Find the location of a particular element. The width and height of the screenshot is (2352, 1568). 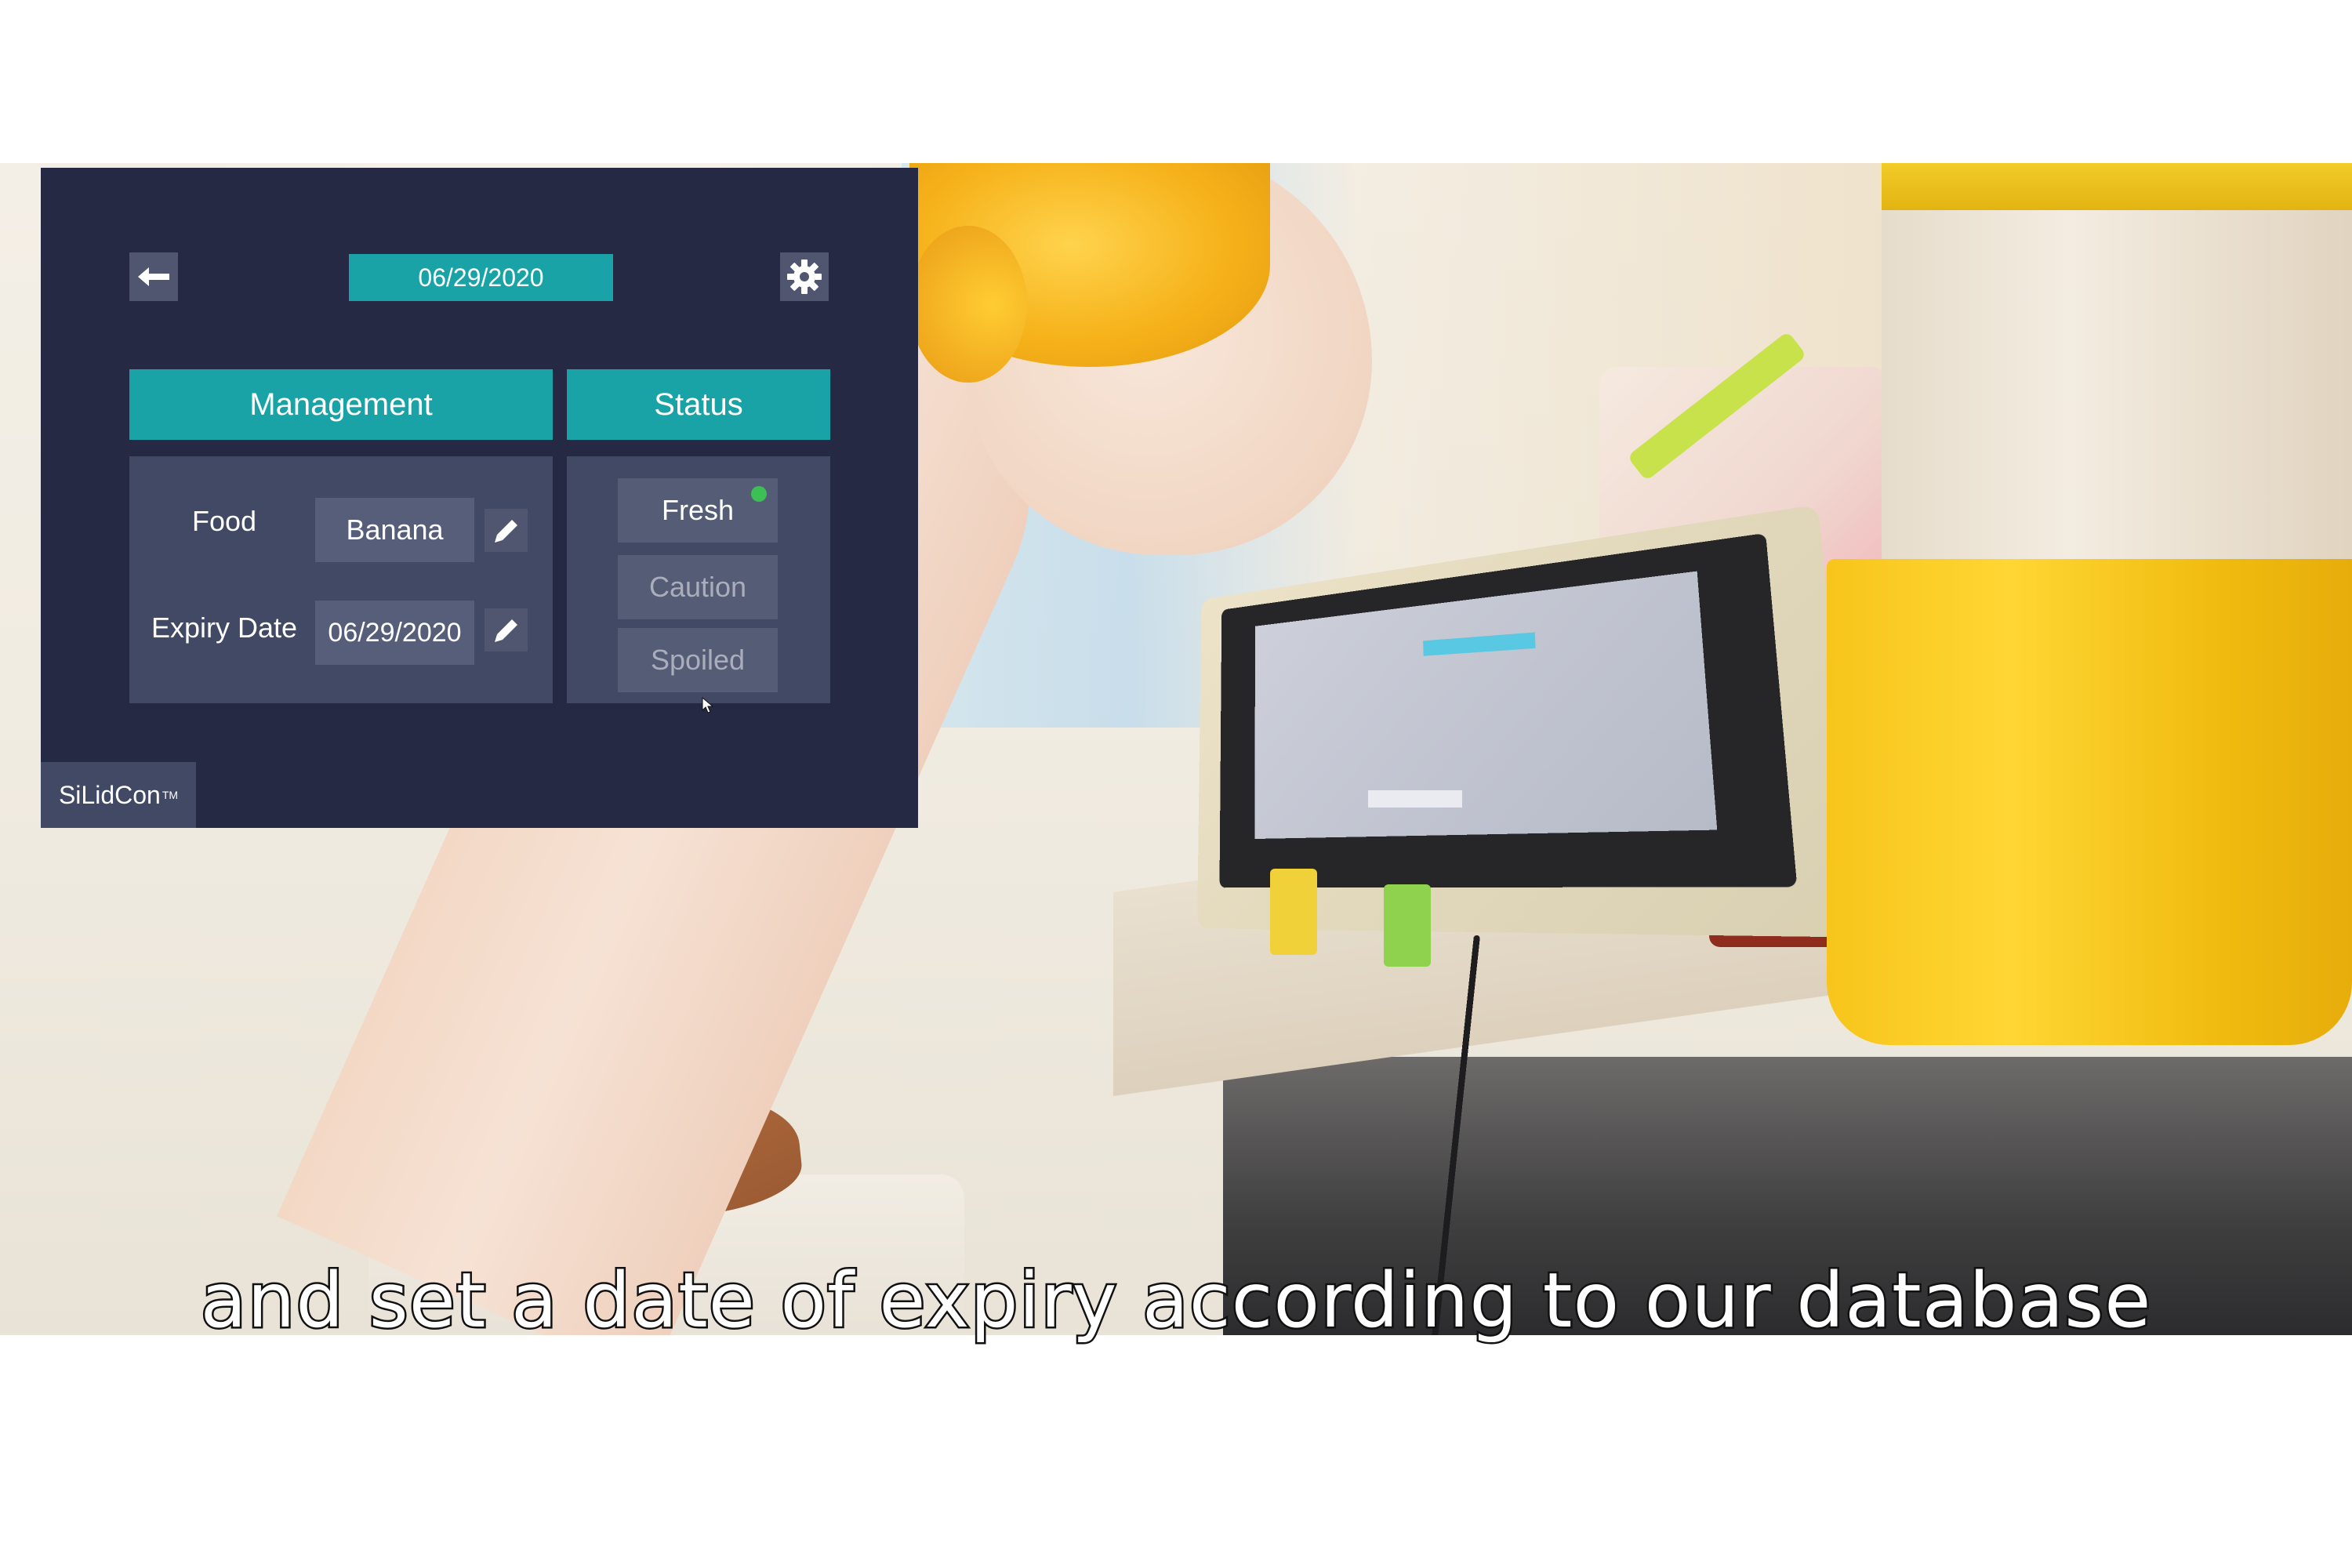

back-arrow-icon is located at coordinates (153, 276).